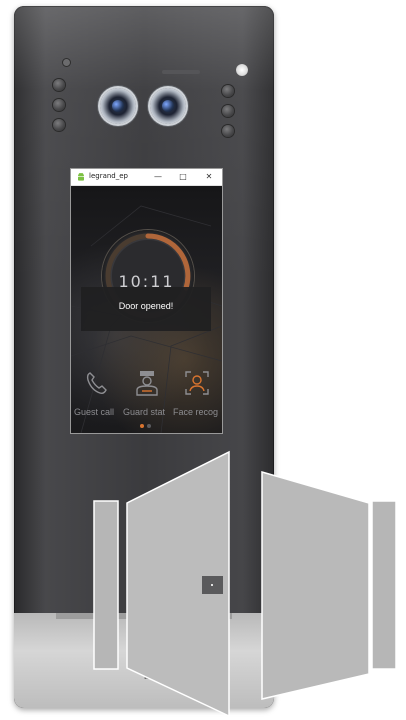 This screenshot has width=406, height=720. Describe the element at coordinates (106, 585) in the screenshot. I see `gate-post-left` at that location.